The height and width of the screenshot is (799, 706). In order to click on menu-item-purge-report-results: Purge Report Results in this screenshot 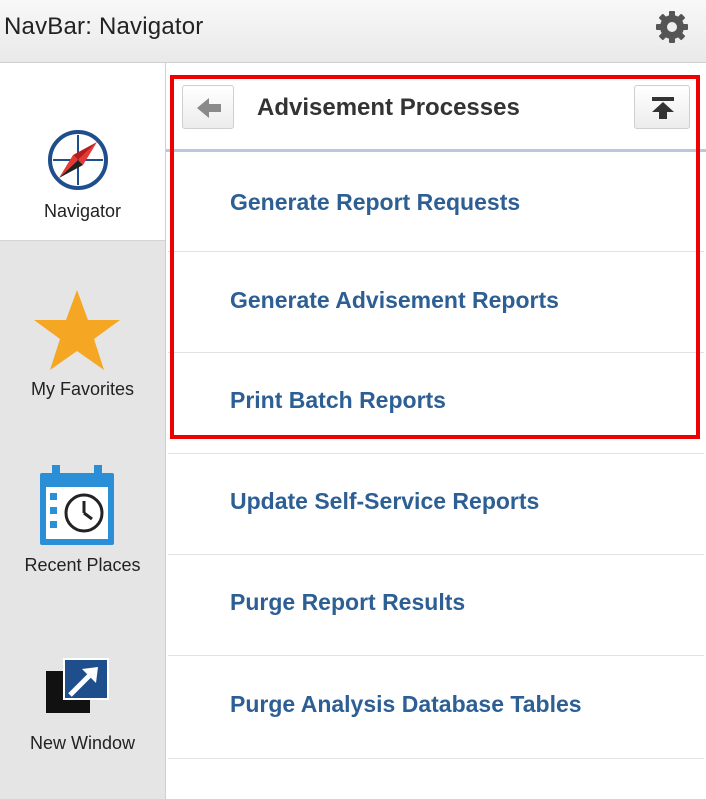, I will do `click(436, 605)`.